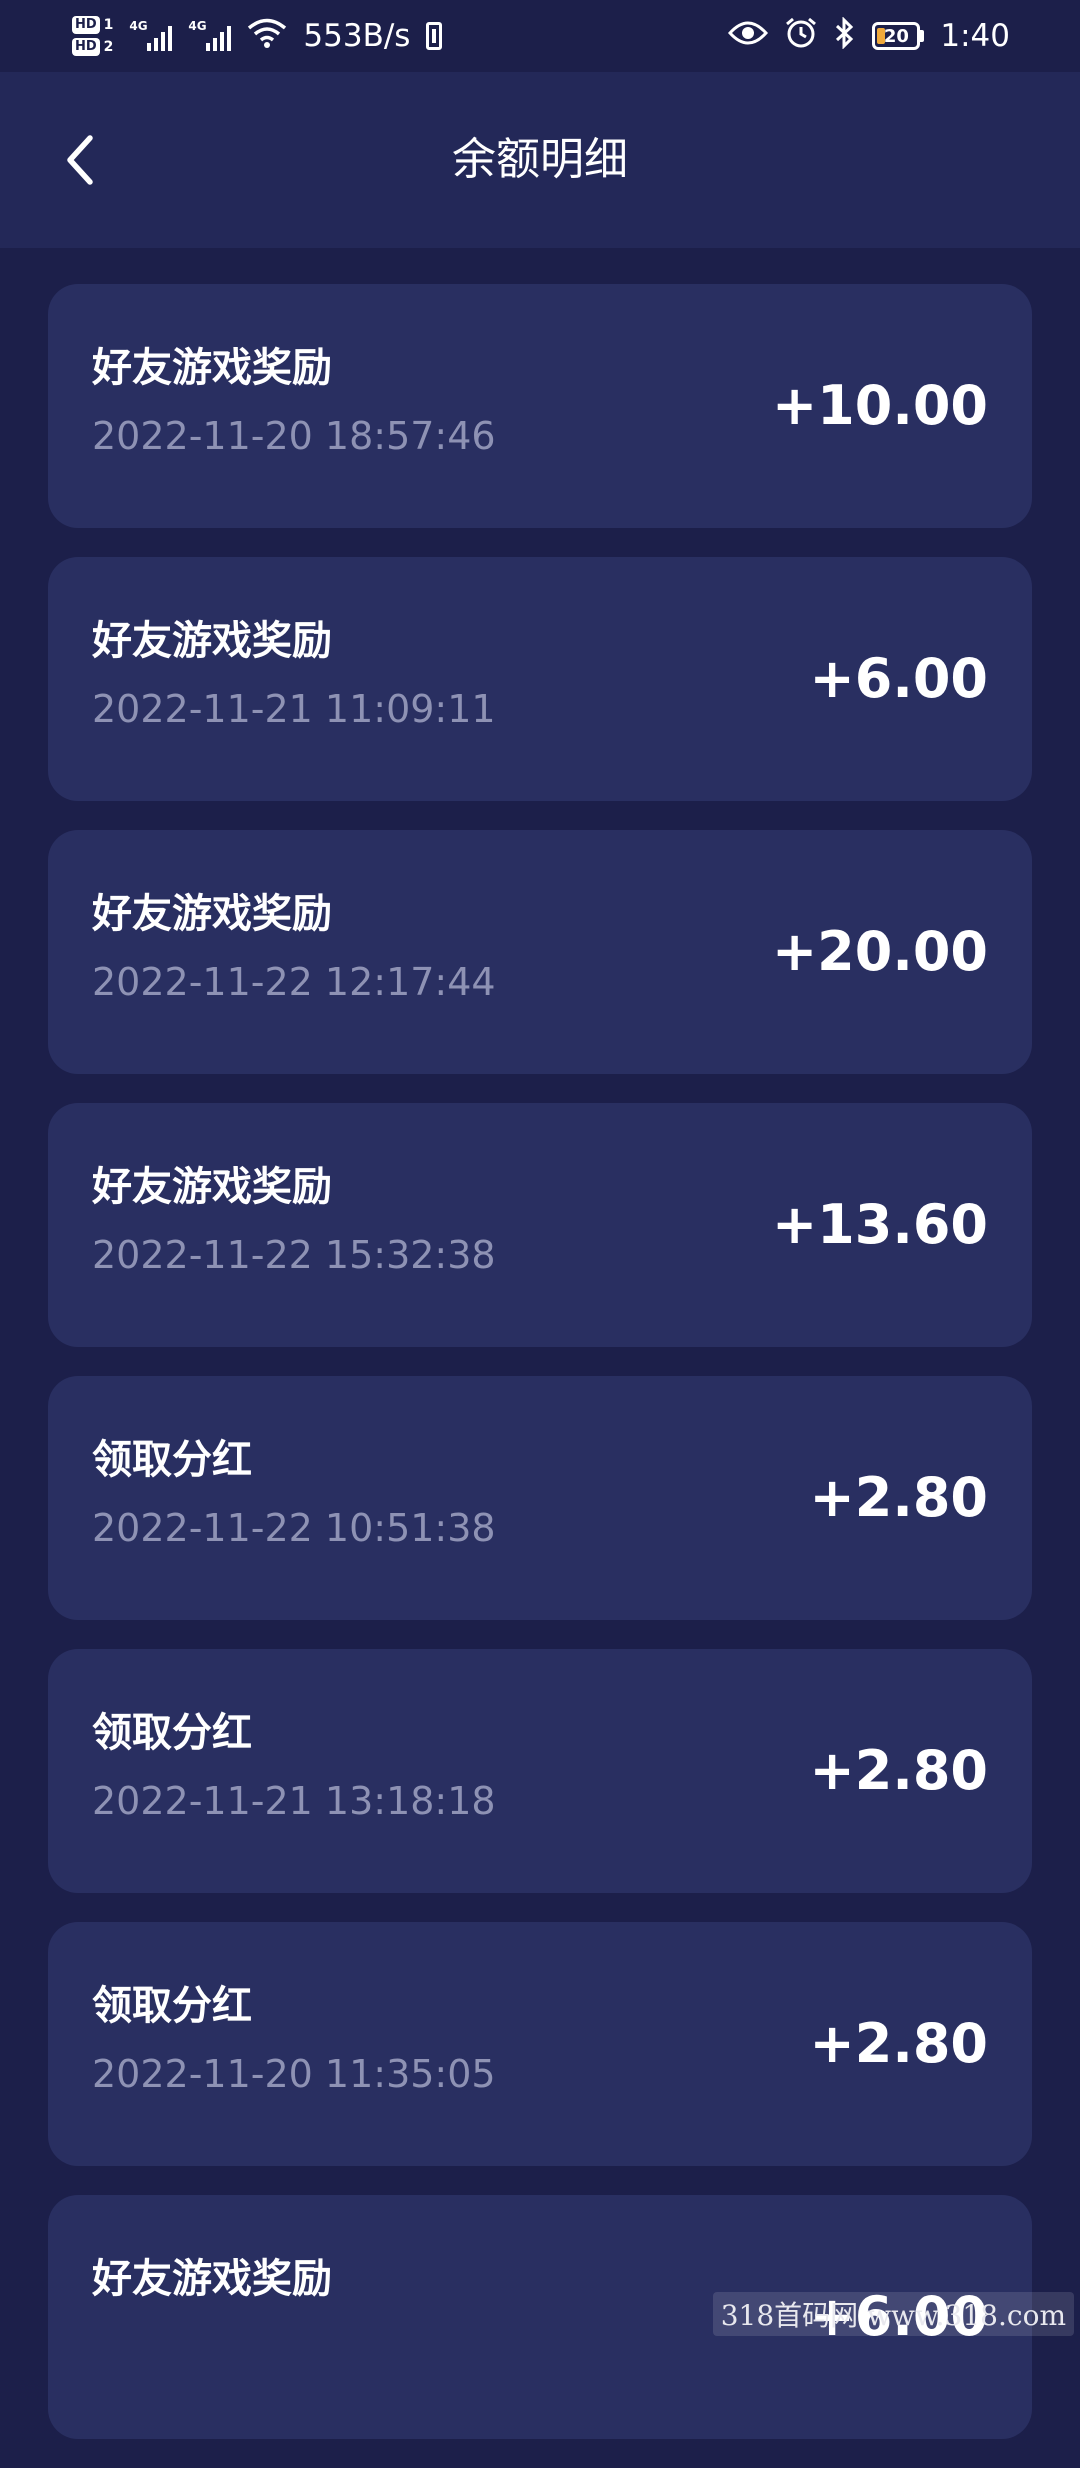 This screenshot has width=1080, height=2468. I want to click on hd-badge-2: HD, so click(86, 47).